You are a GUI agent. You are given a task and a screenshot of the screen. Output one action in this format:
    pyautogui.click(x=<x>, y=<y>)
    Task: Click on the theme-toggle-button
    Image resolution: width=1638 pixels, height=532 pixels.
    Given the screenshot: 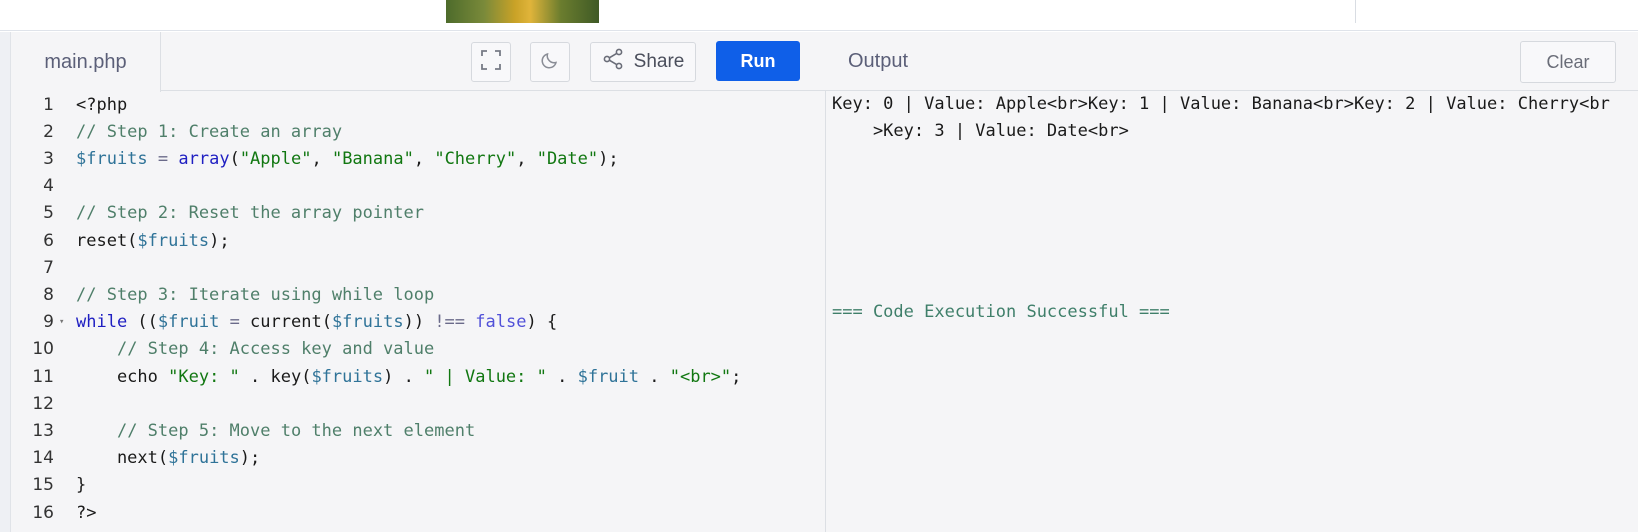 What is the action you would take?
    pyautogui.click(x=550, y=62)
    